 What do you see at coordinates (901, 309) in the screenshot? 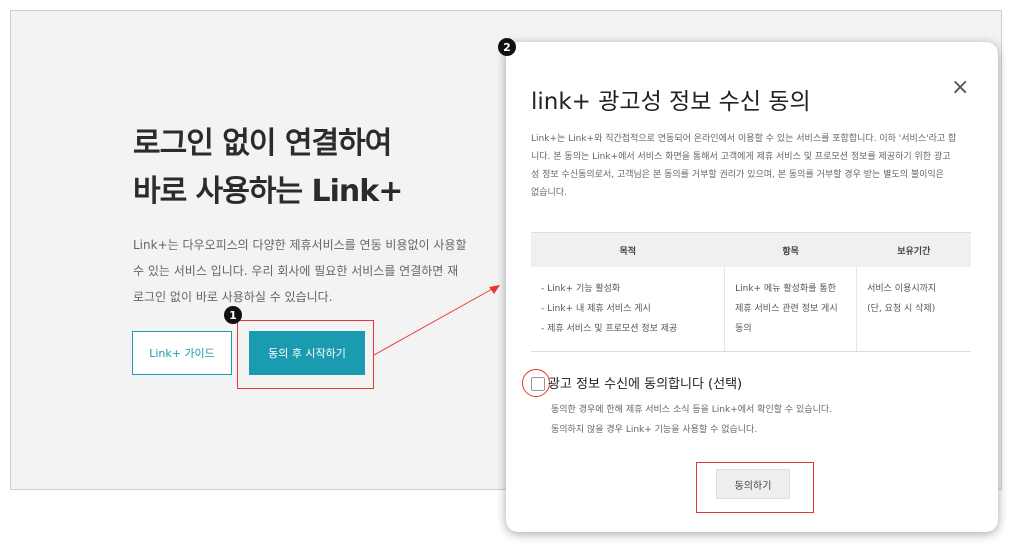
I see `retention-line: (단, 요청 시 삭제)` at bounding box center [901, 309].